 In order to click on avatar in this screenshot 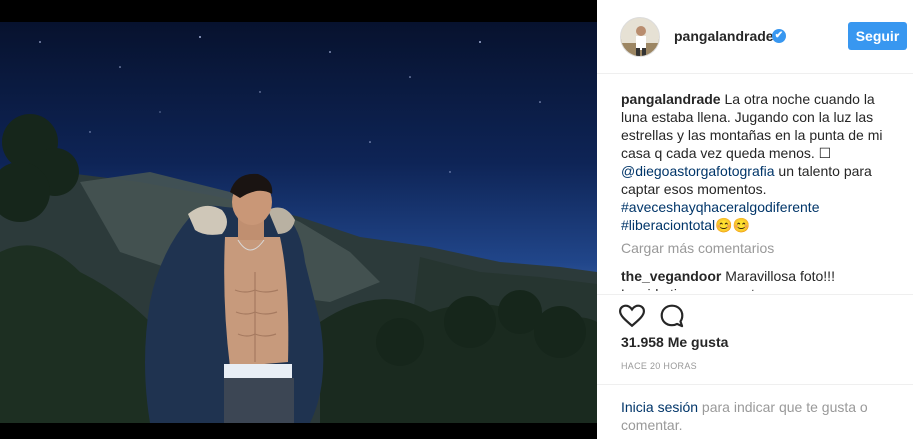, I will do `click(640, 37)`.